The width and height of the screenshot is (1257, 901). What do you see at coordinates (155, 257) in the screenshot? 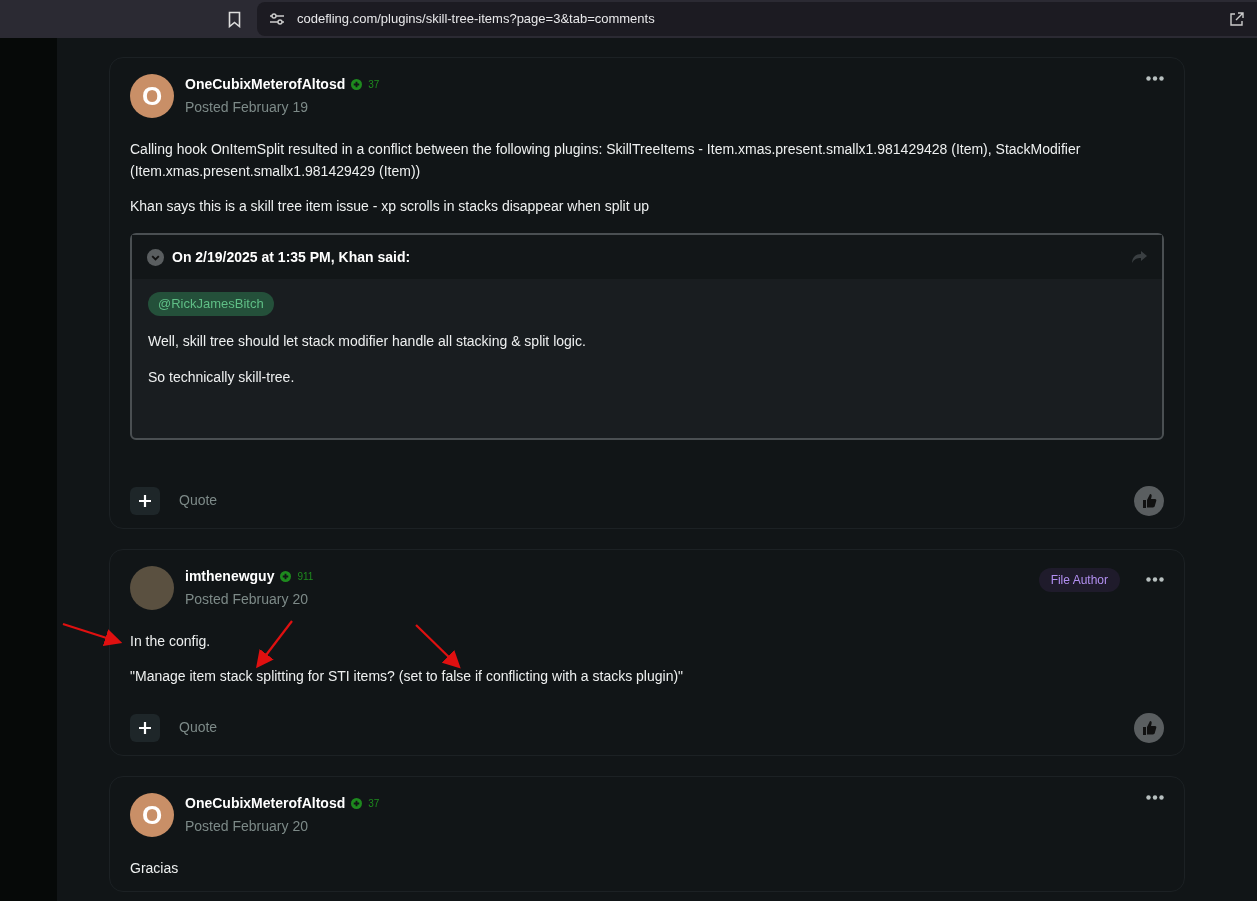
I see `chevron-down-icon` at bounding box center [155, 257].